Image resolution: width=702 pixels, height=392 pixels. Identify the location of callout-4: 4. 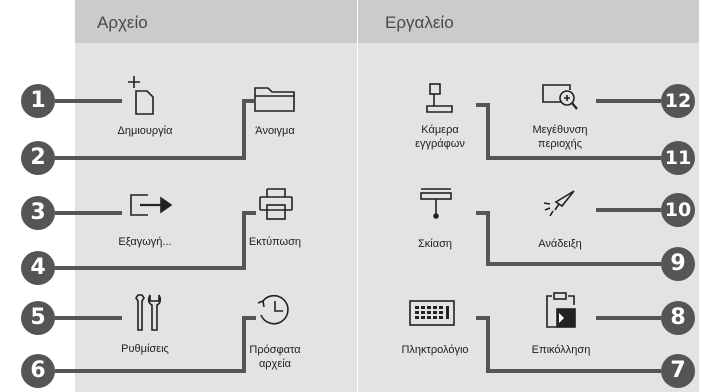
(38, 268).